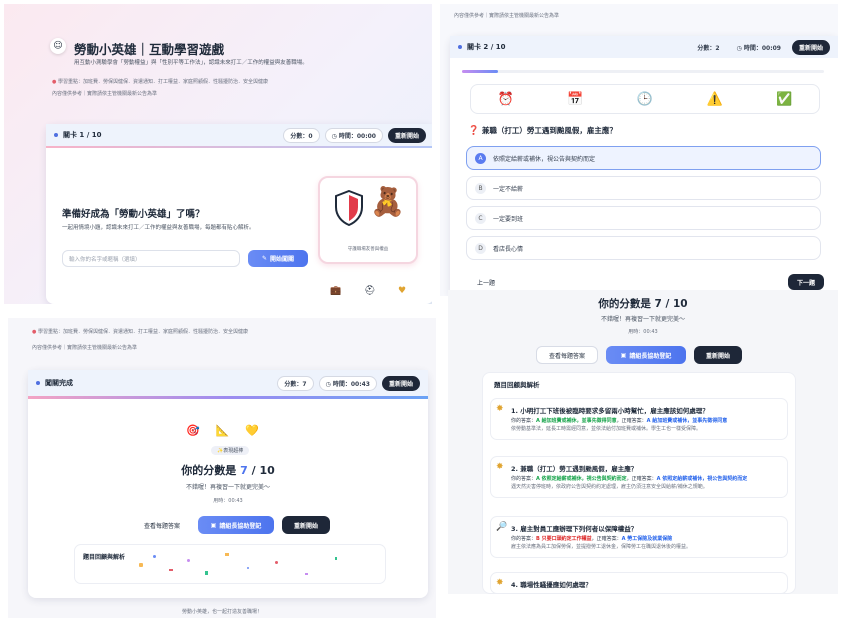 The image size is (842, 622). Describe the element at coordinates (353, 135) in the screenshot. I see `timer-badge: ◷ 時間：00:00` at that location.